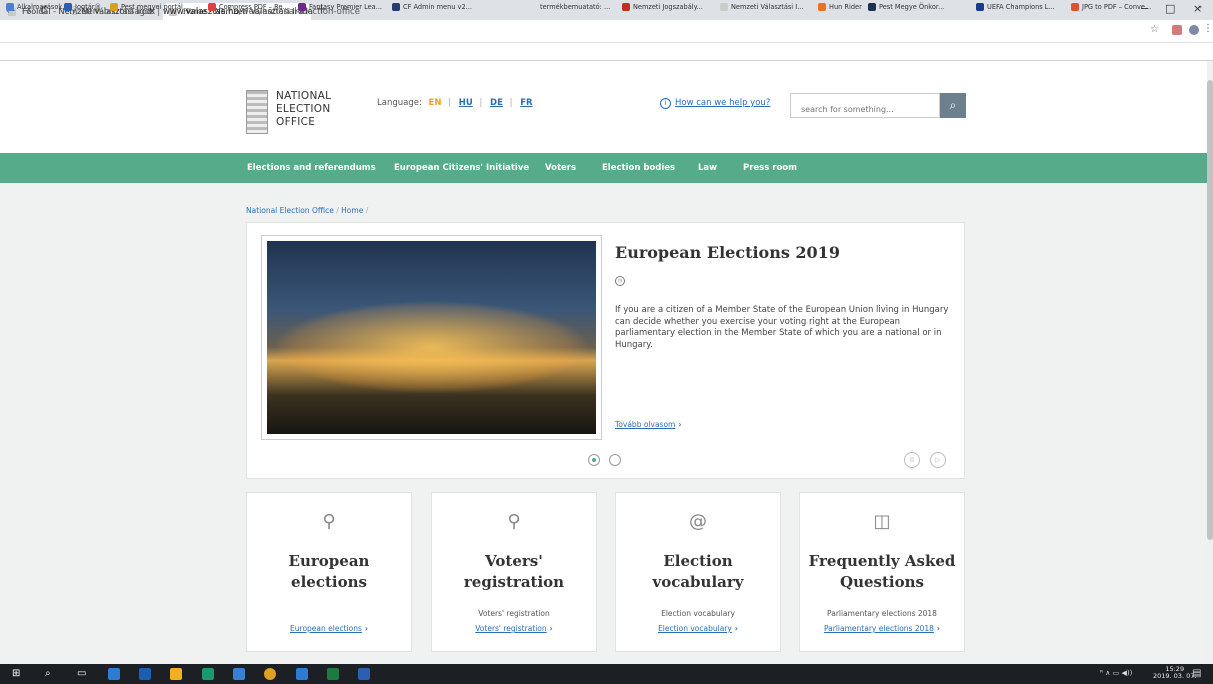 The height and width of the screenshot is (684, 1213). Describe the element at coordinates (81, 673) in the screenshot. I see `task-view-icon: ▭` at that location.